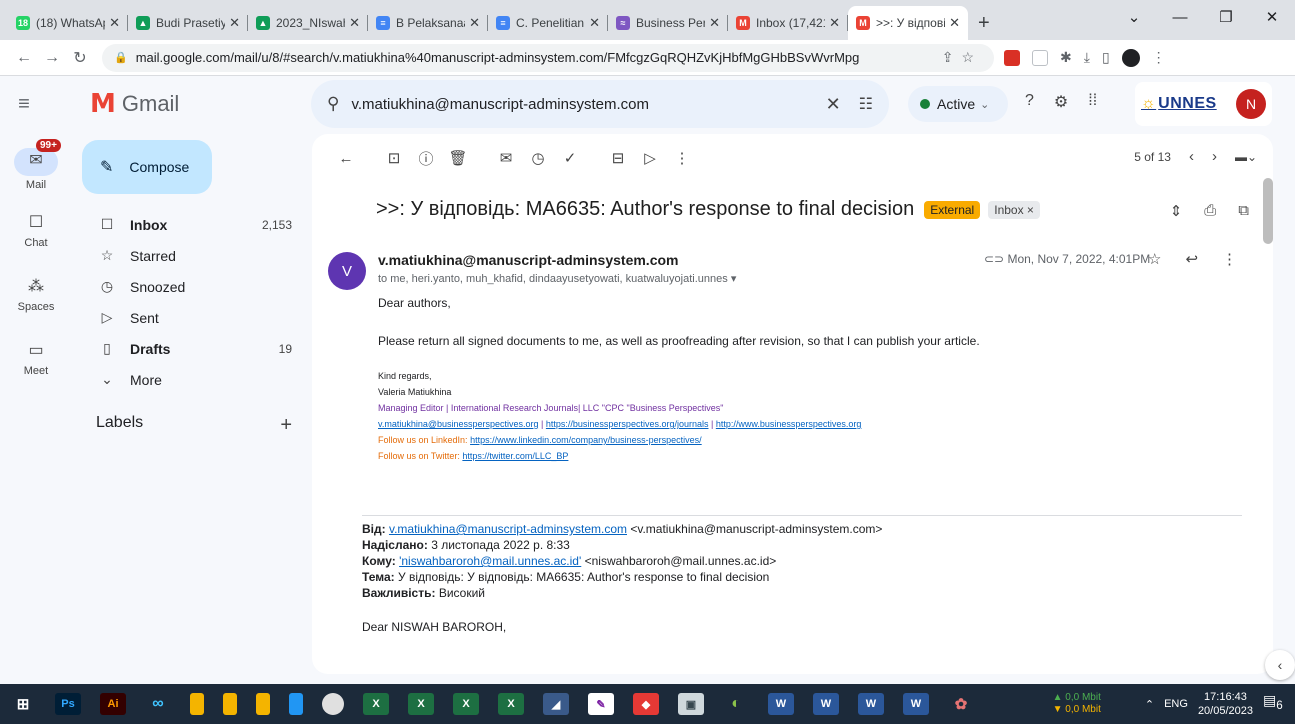 The image size is (1295, 724). I want to click on app-icon: ✿, so click(961, 704).